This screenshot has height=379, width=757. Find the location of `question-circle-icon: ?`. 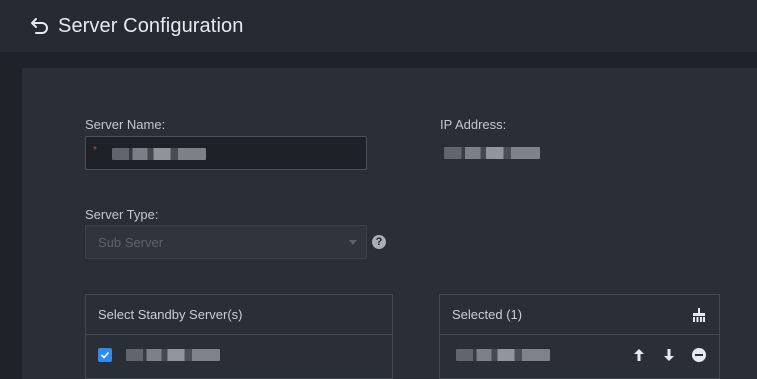

question-circle-icon: ? is located at coordinates (379, 242).